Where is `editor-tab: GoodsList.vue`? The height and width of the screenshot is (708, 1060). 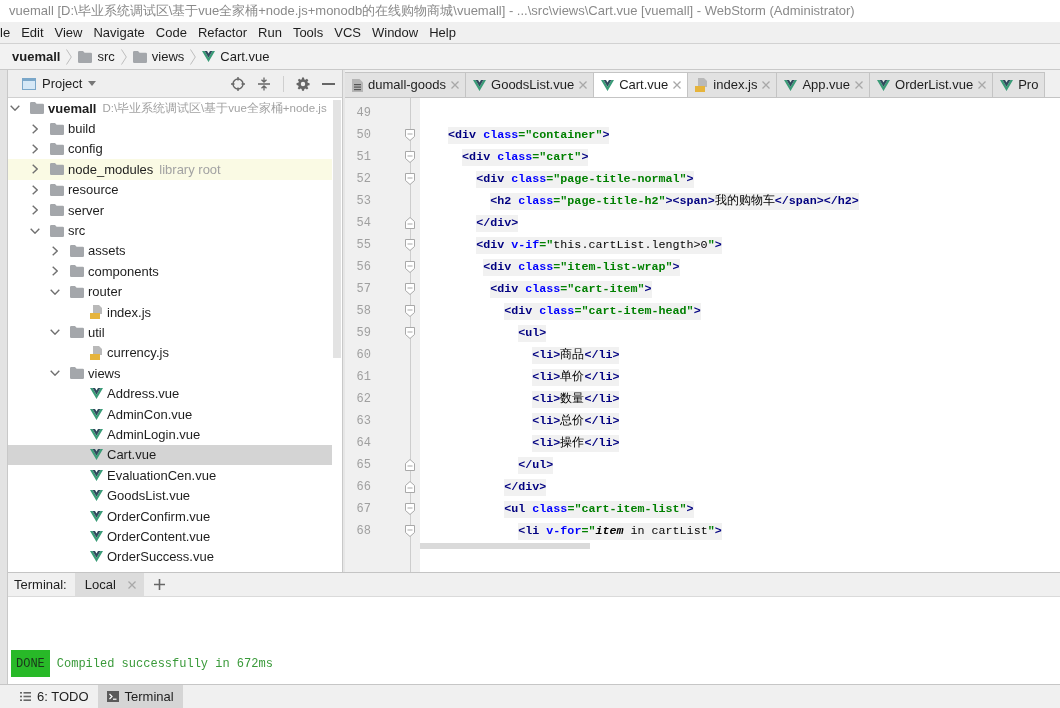
editor-tab: GoodsList.vue is located at coordinates (530, 84).